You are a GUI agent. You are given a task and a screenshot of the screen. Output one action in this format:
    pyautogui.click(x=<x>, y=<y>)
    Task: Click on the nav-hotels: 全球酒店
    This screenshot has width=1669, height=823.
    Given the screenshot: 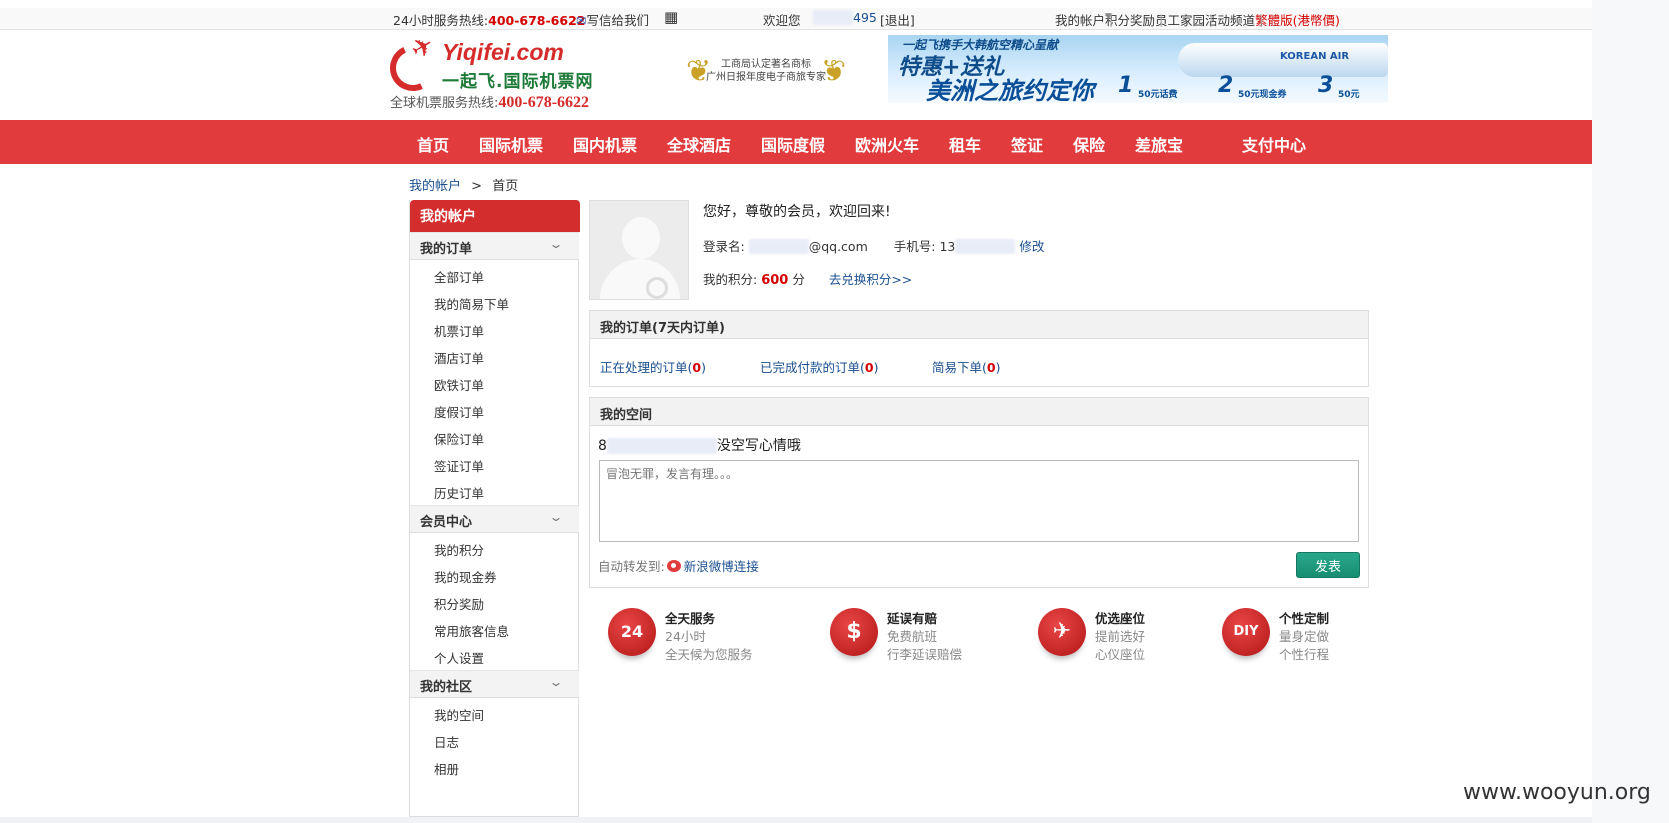 What is the action you would take?
    pyautogui.click(x=699, y=144)
    